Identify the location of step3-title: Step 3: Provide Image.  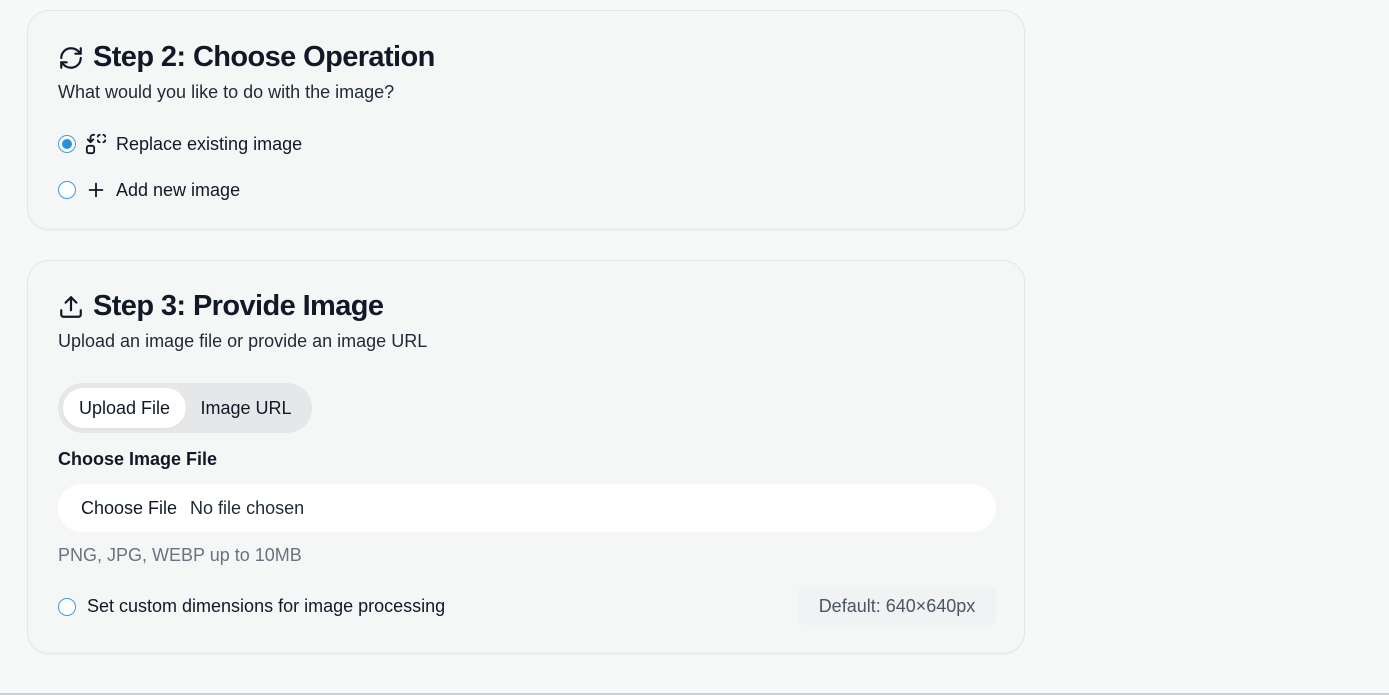
(238, 306).